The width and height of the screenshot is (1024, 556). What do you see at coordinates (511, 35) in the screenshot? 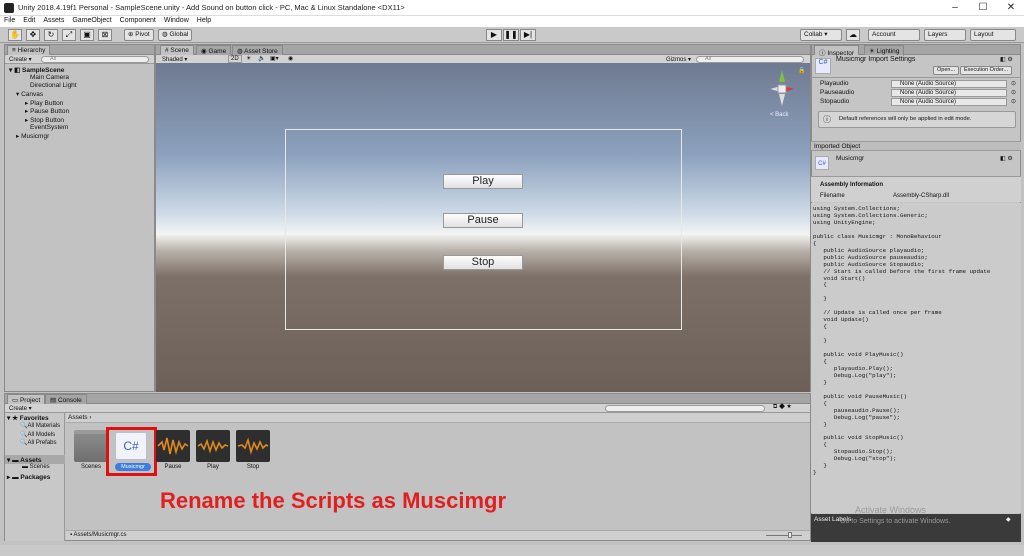
I see `pause-icon: ❚❚` at bounding box center [511, 35].